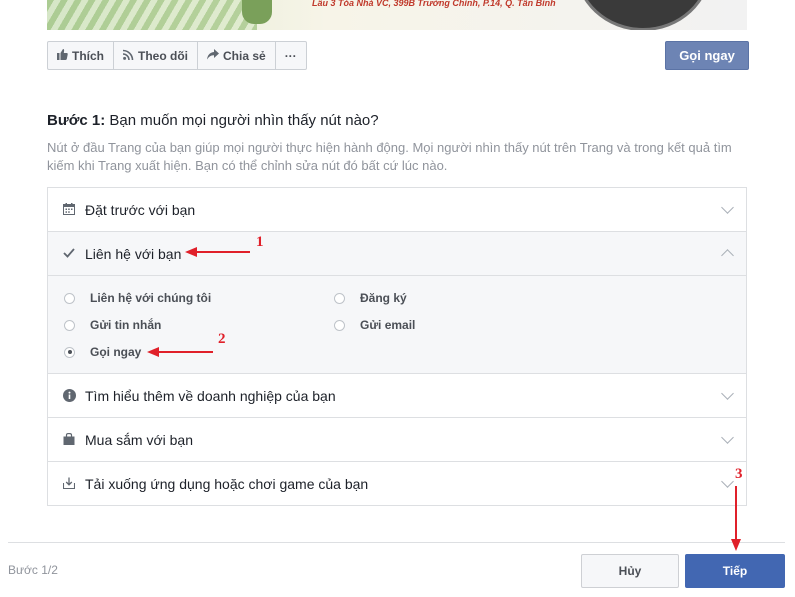 This screenshot has width=795, height=597. I want to click on option-label: Liên hệ với chúng tôi, so click(151, 298).